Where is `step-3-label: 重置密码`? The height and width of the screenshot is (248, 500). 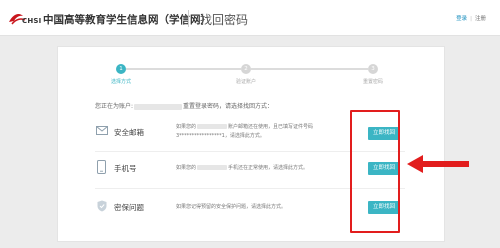
step-3-label: 重置密码 is located at coordinates (372, 82).